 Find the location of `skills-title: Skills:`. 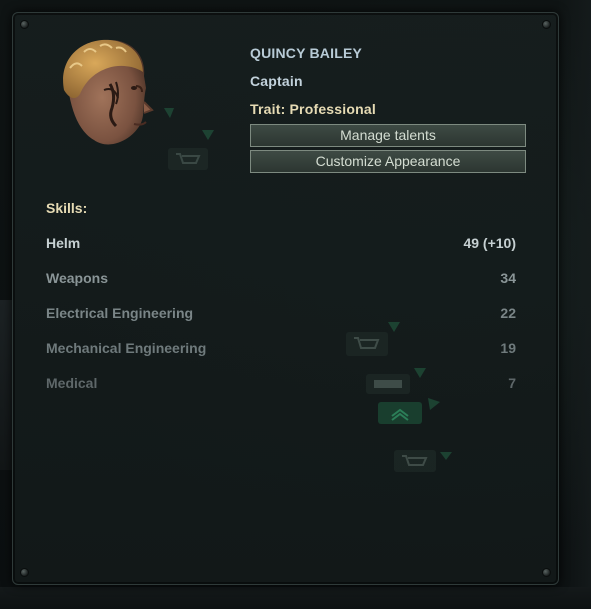

skills-title: Skills: is located at coordinates (67, 208).